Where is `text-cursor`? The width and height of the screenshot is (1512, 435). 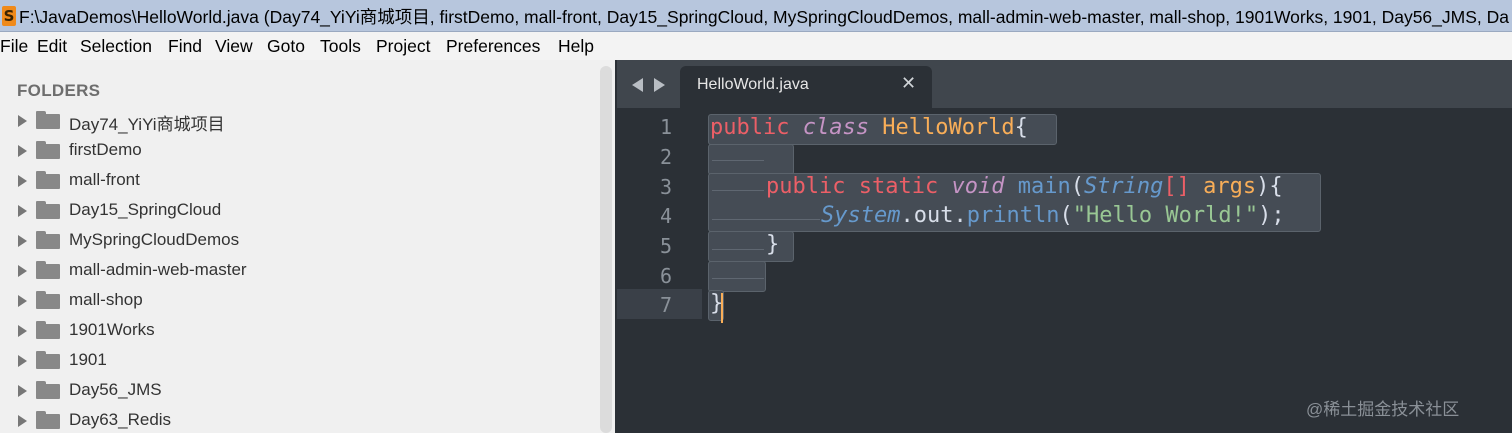
text-cursor is located at coordinates (722, 308).